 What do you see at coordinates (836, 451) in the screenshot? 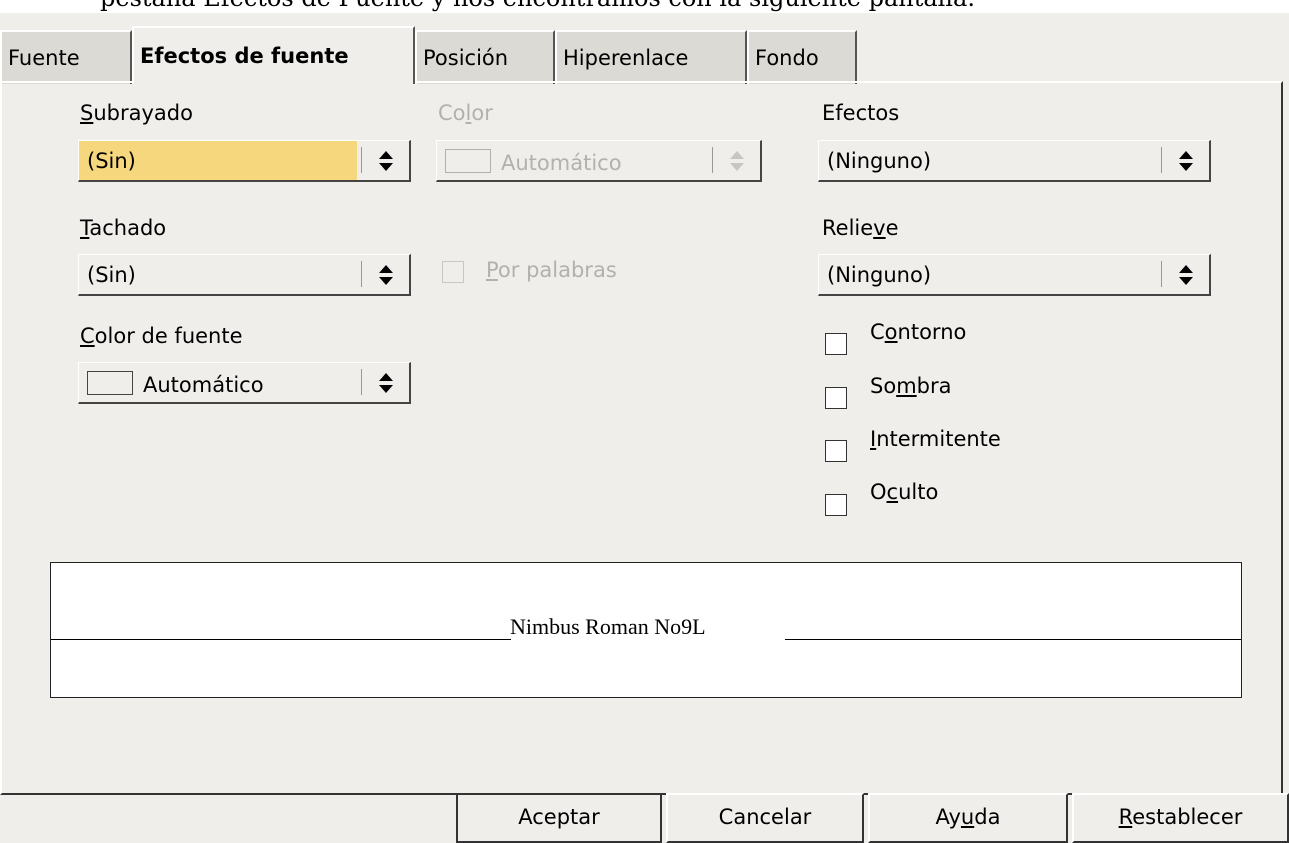
I see `blinking-checkbox` at bounding box center [836, 451].